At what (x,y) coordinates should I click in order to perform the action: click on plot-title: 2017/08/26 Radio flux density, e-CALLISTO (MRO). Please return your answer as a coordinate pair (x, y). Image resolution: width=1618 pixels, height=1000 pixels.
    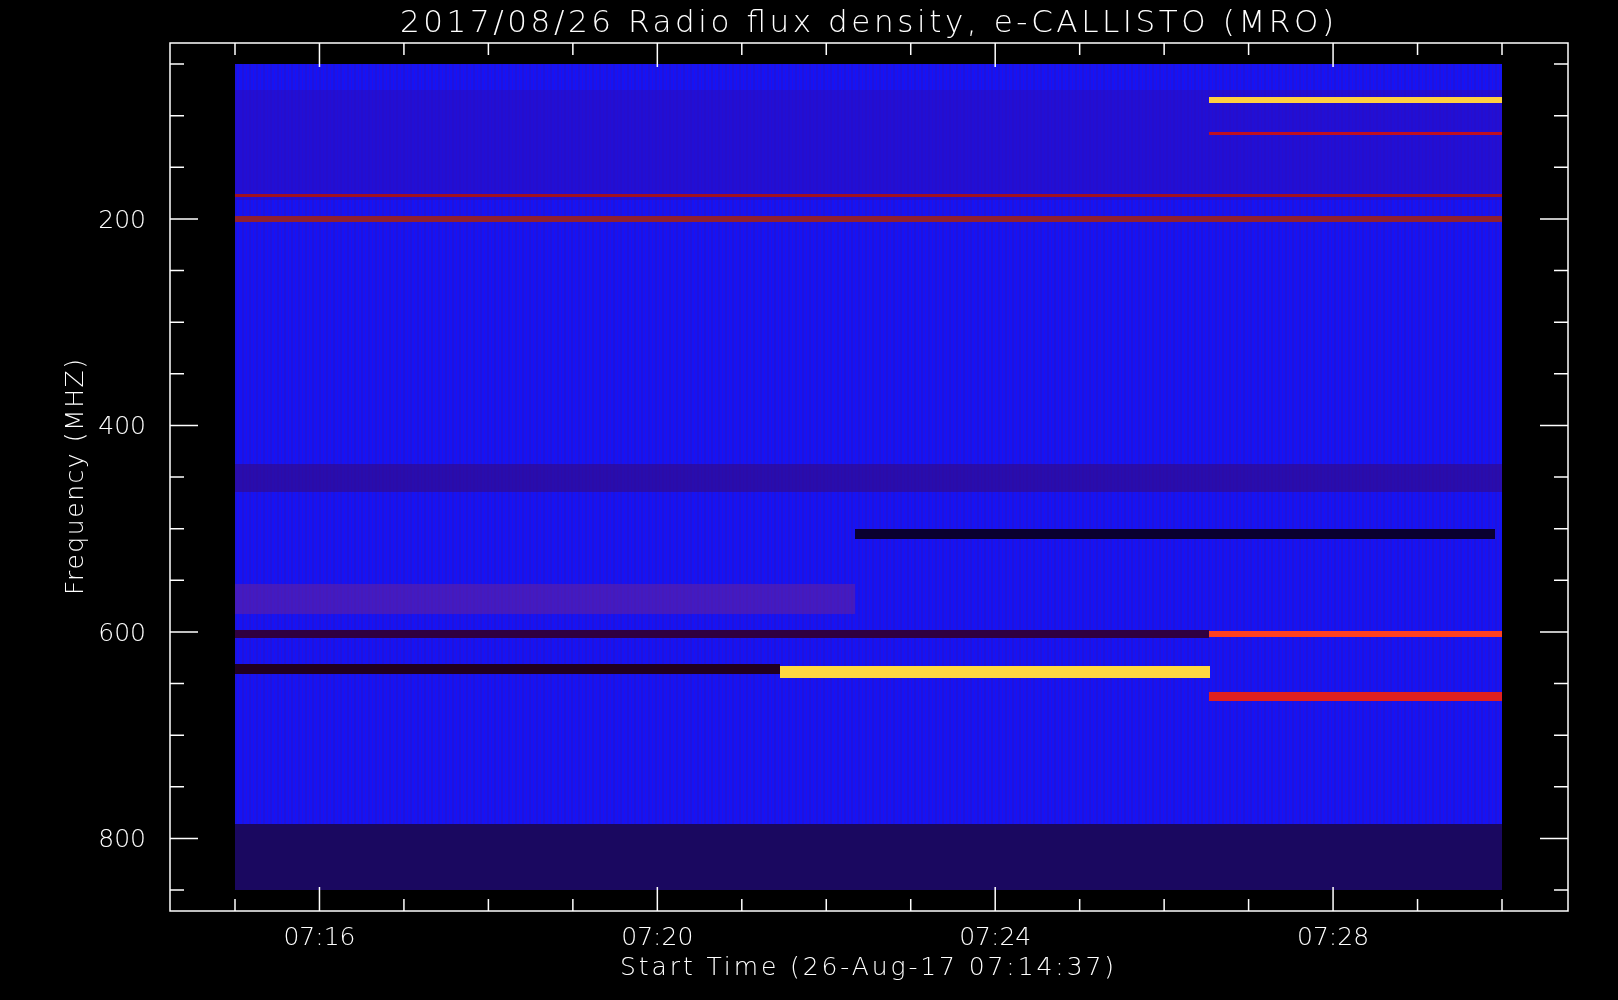
    Looking at the image, I should click on (867, 21).